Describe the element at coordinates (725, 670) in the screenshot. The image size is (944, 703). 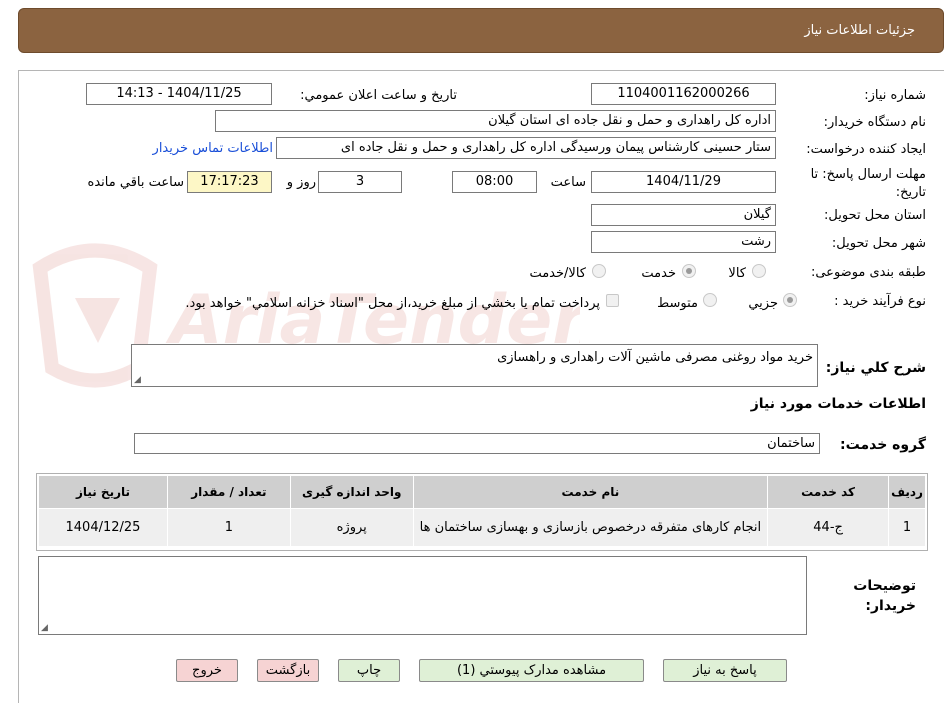
I see `reply-button: پاسخ به نياز` at that location.